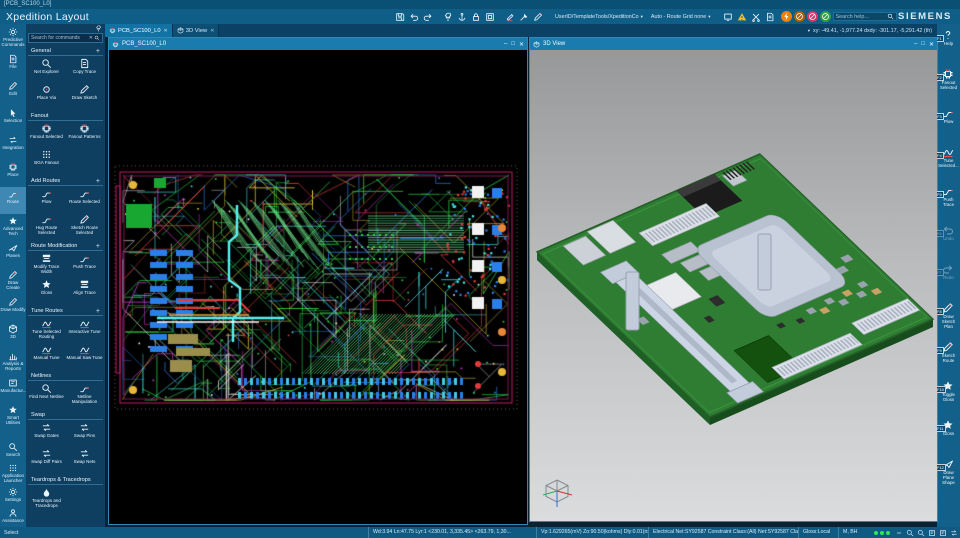 The height and width of the screenshot is (538, 960). Describe the element at coordinates (948, 125) in the screenshot. I see `fkey-f3-plow: F3 Plow` at that location.